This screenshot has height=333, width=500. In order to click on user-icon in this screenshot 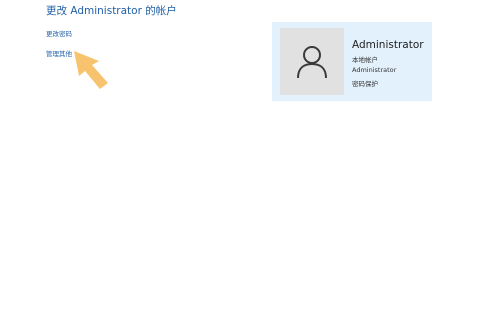, I will do `click(312, 62)`.